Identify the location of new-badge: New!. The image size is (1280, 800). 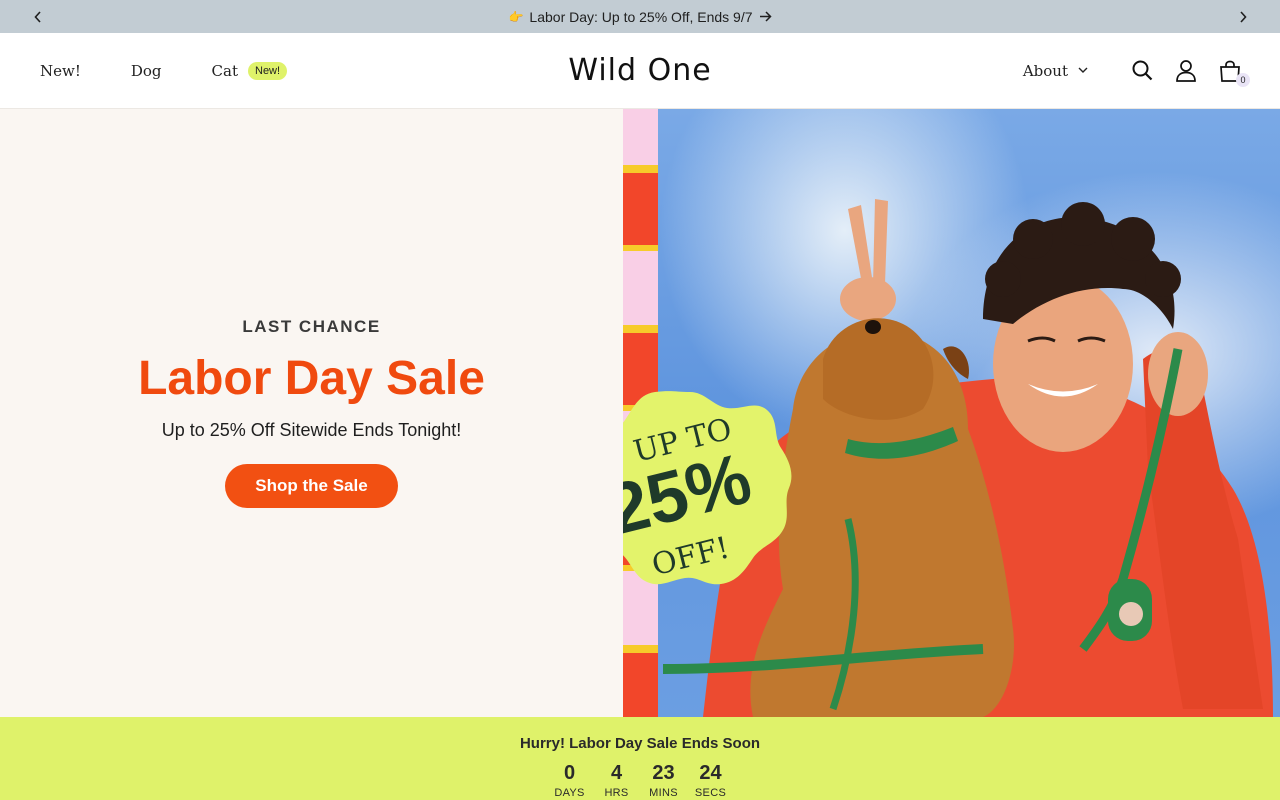
(268, 70).